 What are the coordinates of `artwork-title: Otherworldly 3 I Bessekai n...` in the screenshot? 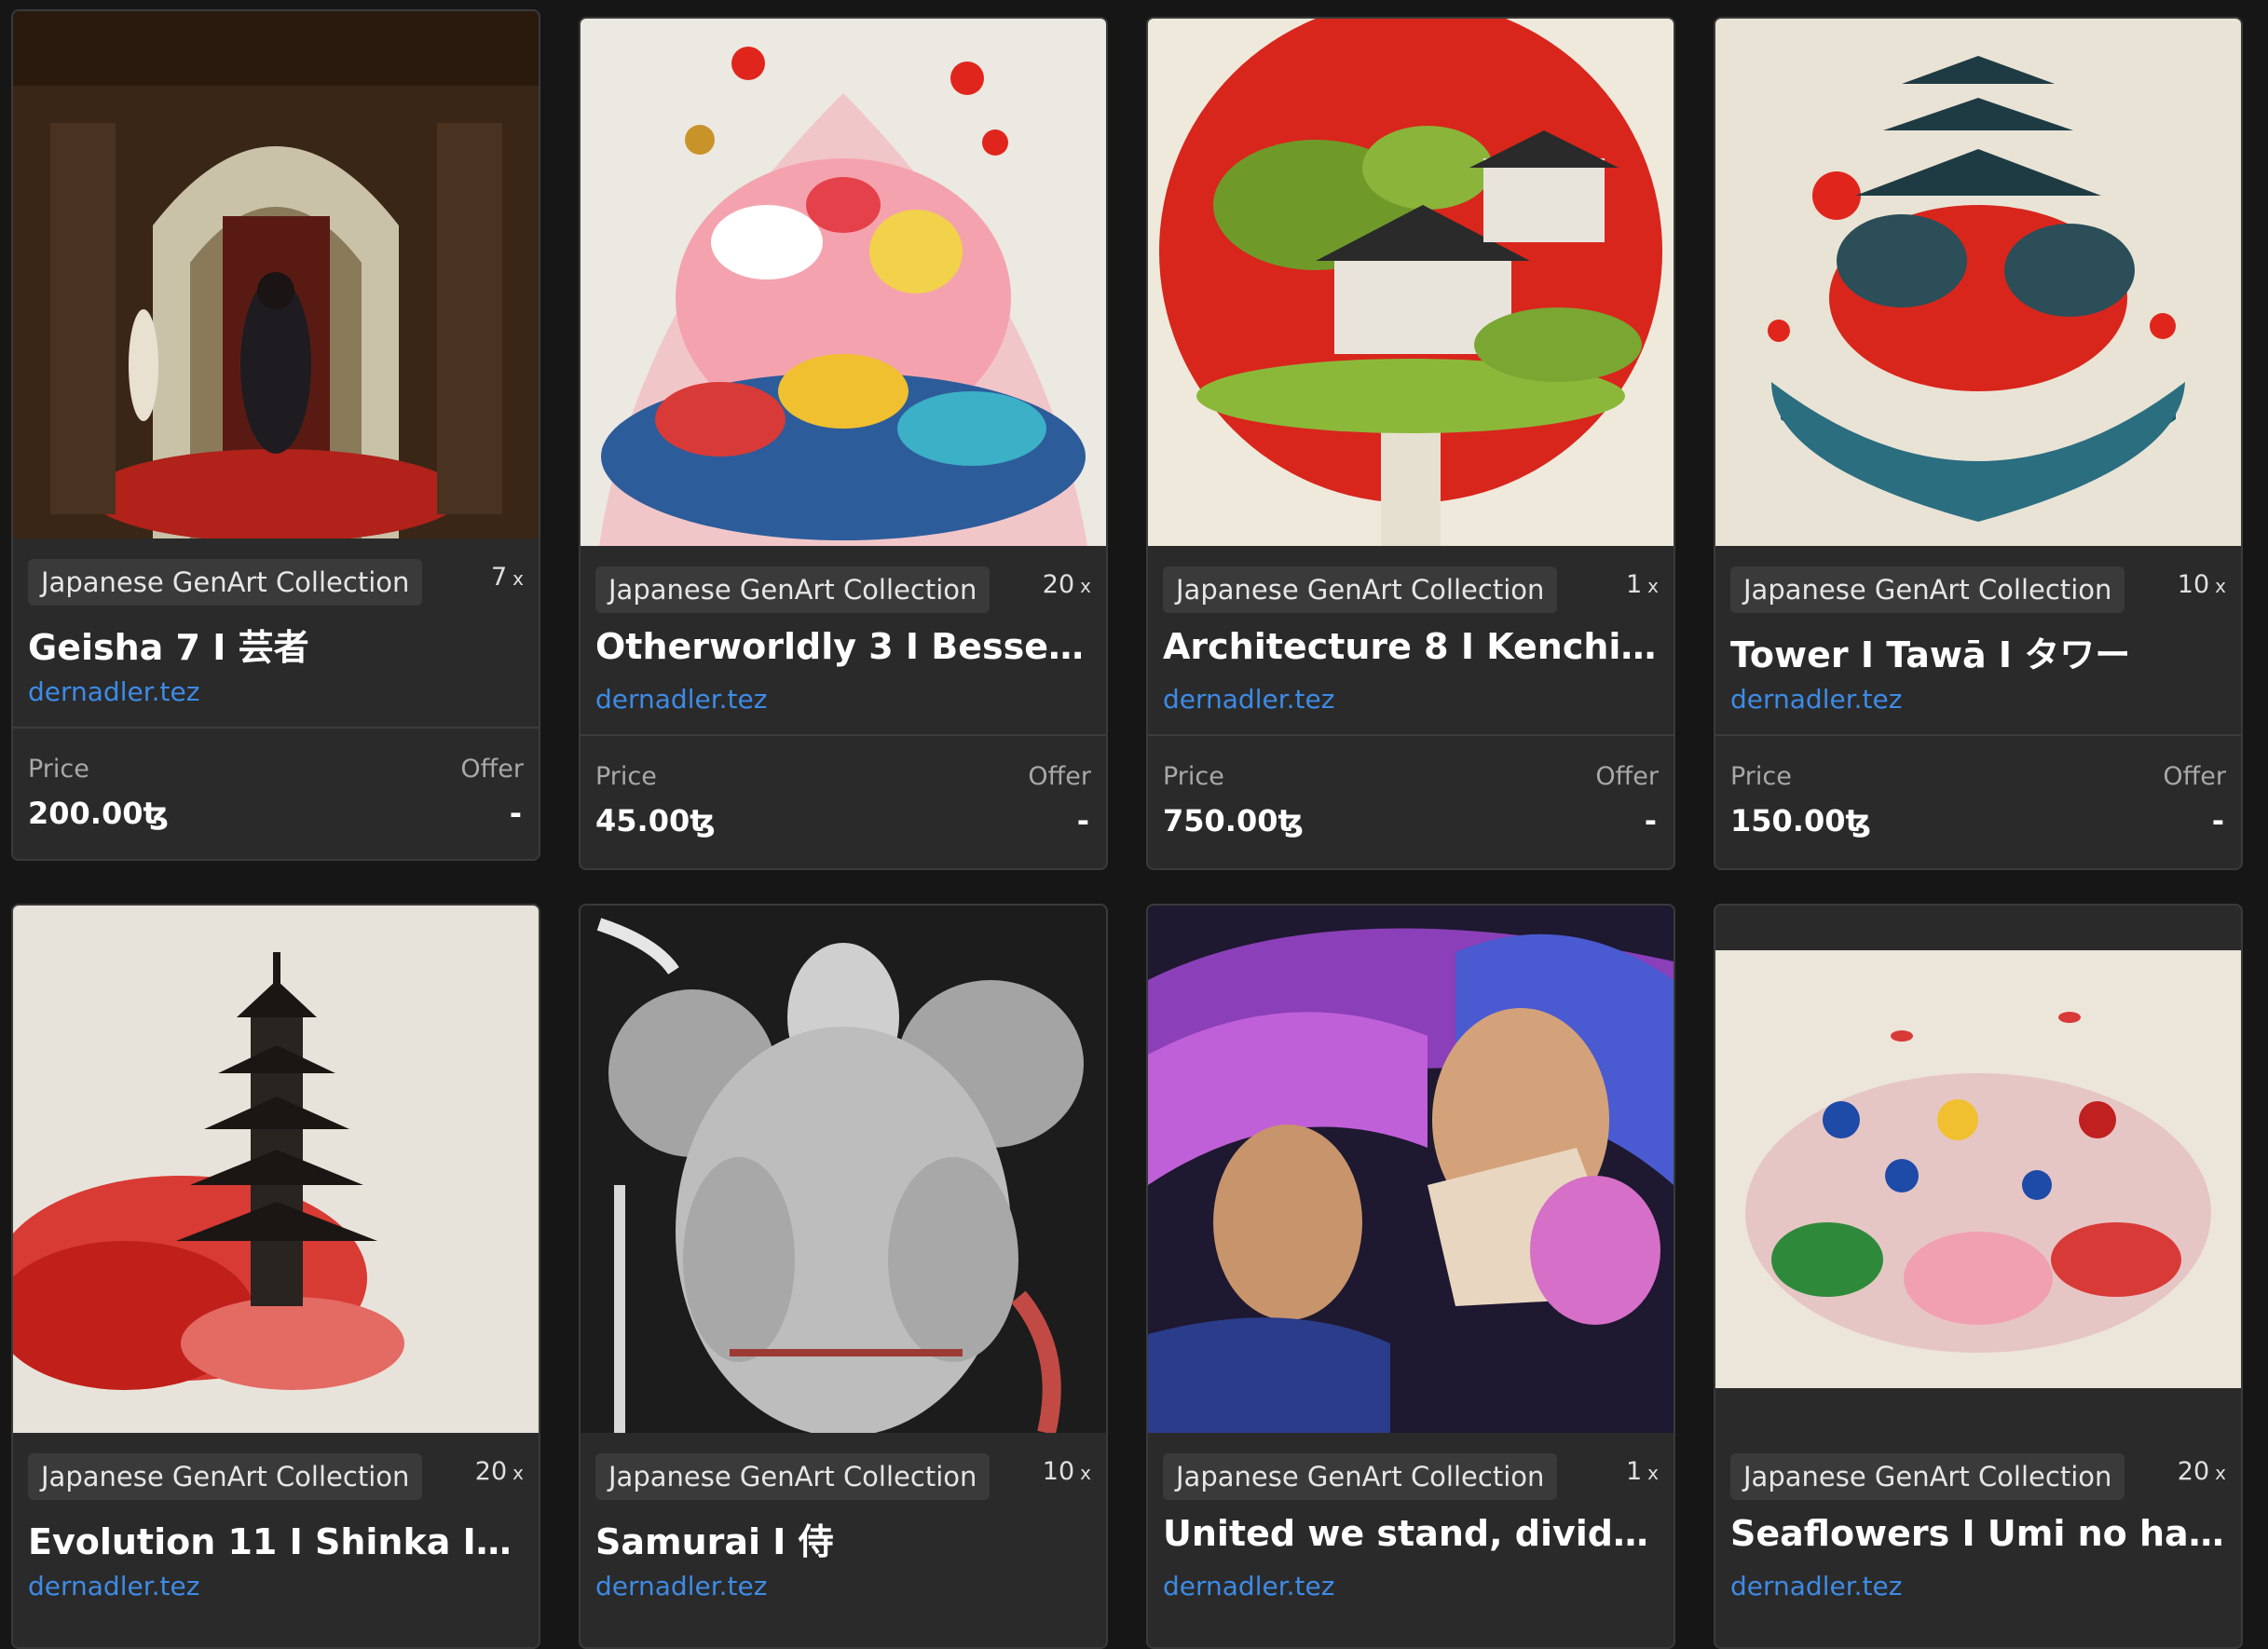 It's located at (842, 646).